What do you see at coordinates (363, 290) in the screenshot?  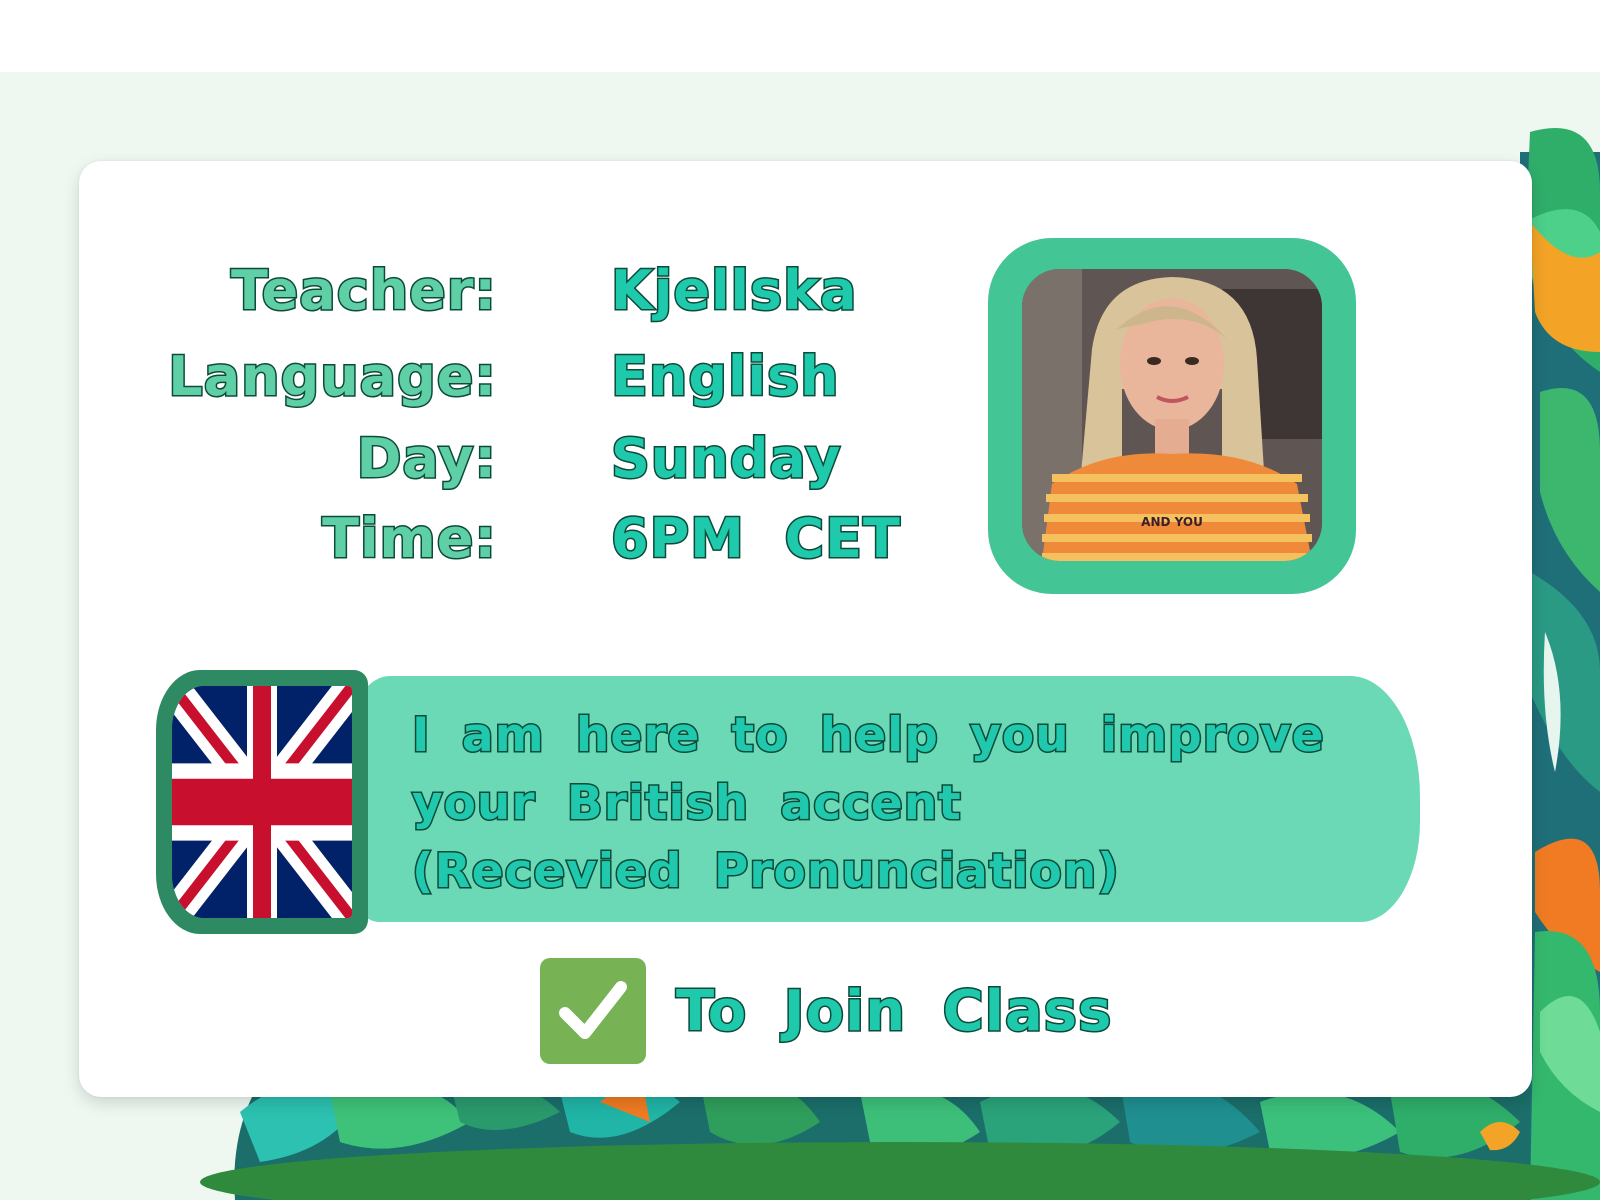 I see `teacher-label: Teacher:` at bounding box center [363, 290].